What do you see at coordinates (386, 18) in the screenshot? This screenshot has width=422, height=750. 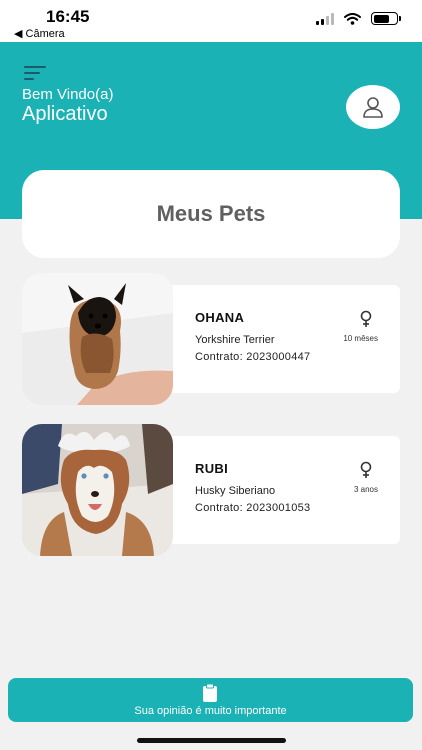 I see `battery-icon` at bounding box center [386, 18].